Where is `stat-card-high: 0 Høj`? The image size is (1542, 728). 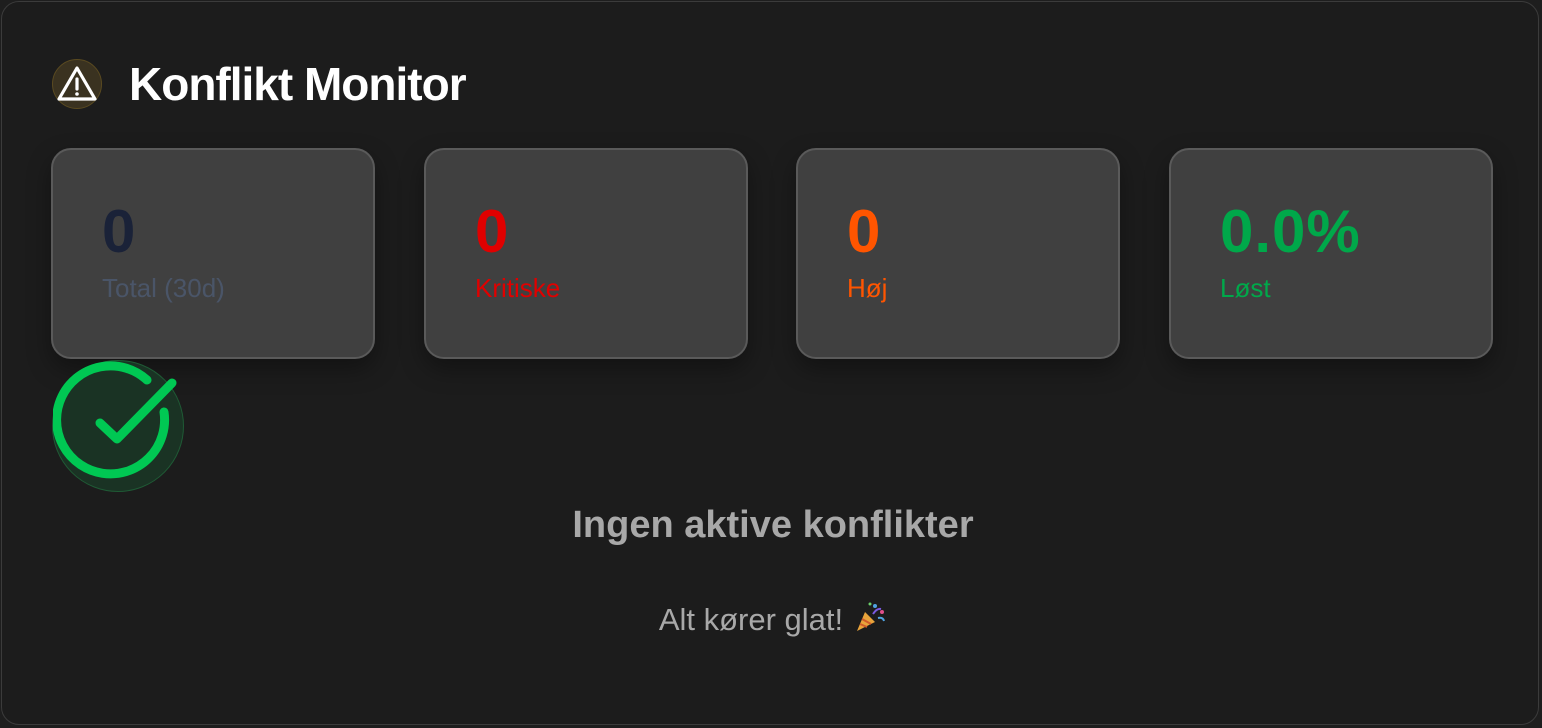
stat-card-high: 0 Høj is located at coordinates (958, 253).